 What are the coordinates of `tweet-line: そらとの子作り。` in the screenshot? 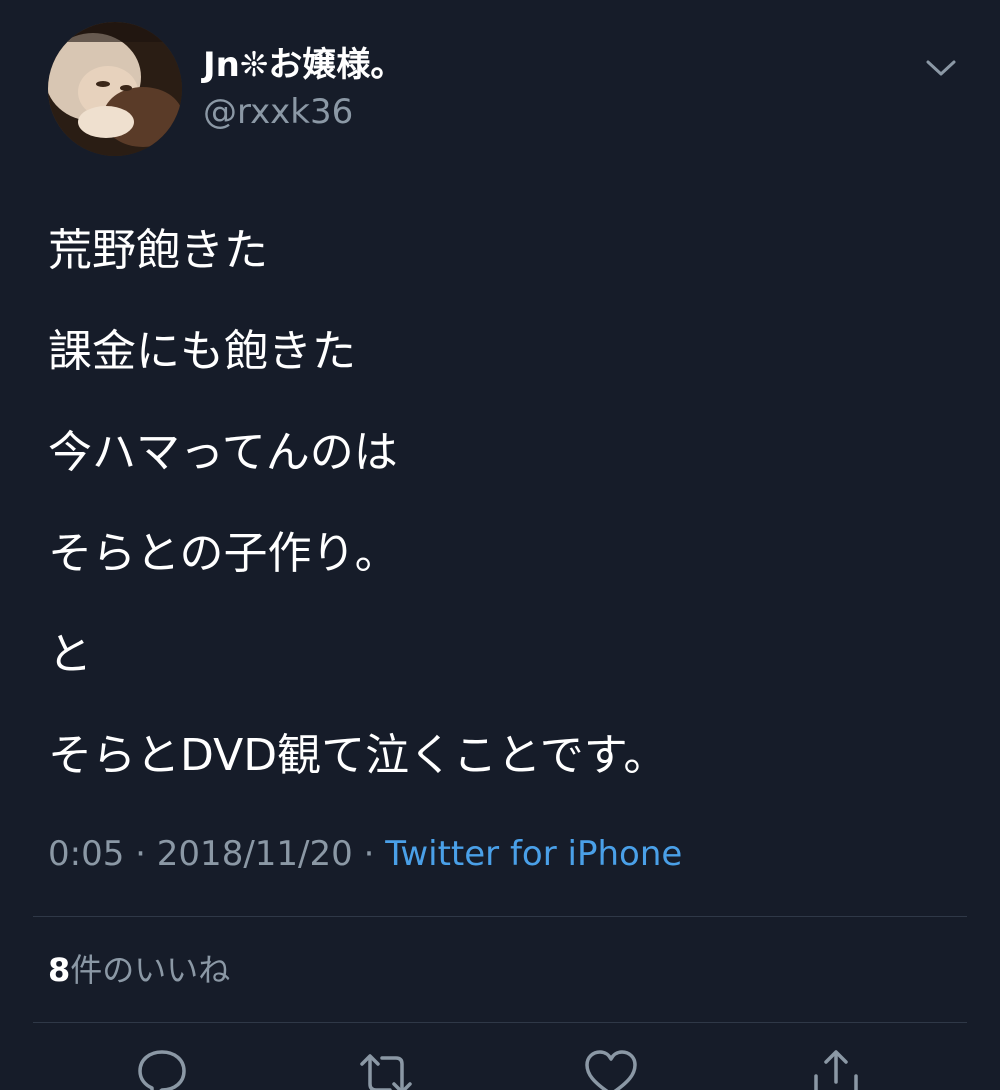 It's located at (223, 553).